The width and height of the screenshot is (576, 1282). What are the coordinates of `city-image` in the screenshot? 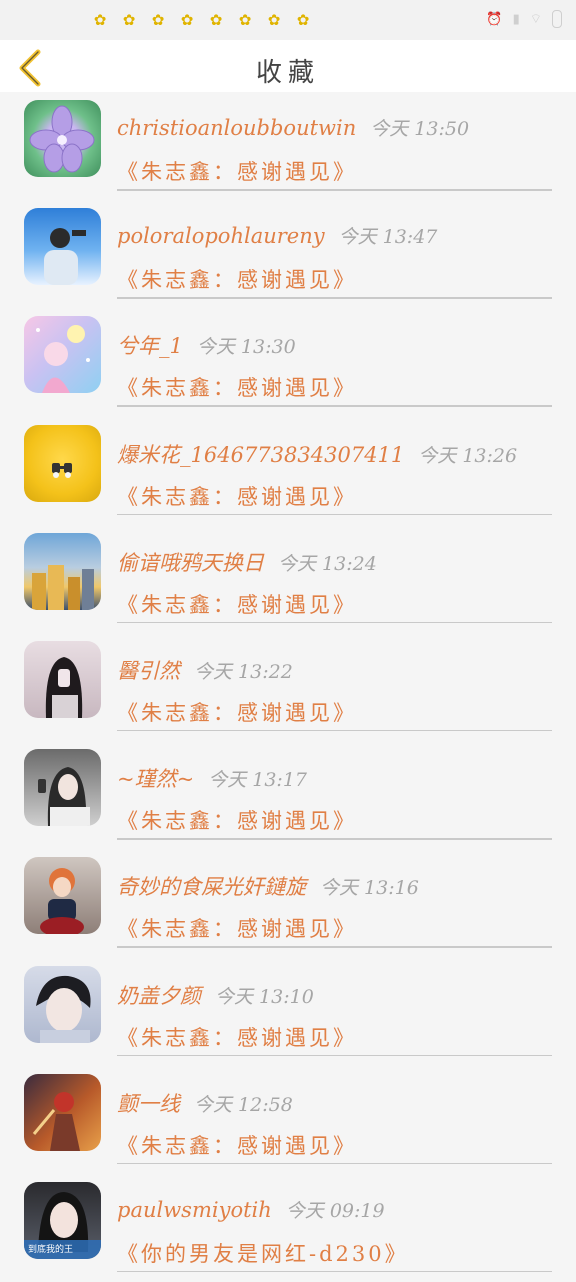 It's located at (63, 587).